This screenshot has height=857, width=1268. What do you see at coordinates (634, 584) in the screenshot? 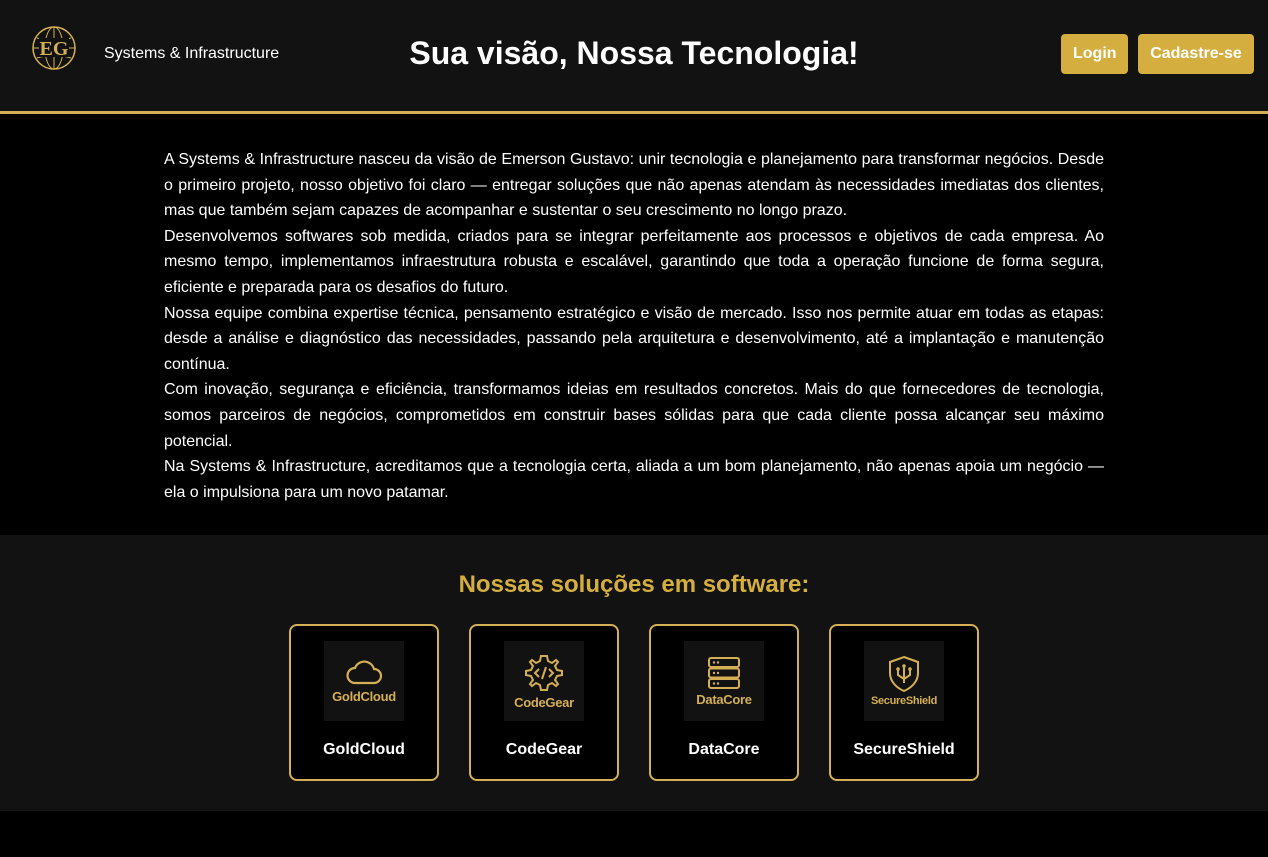
I see `solutions-title: Nossas soluções em software:` at bounding box center [634, 584].